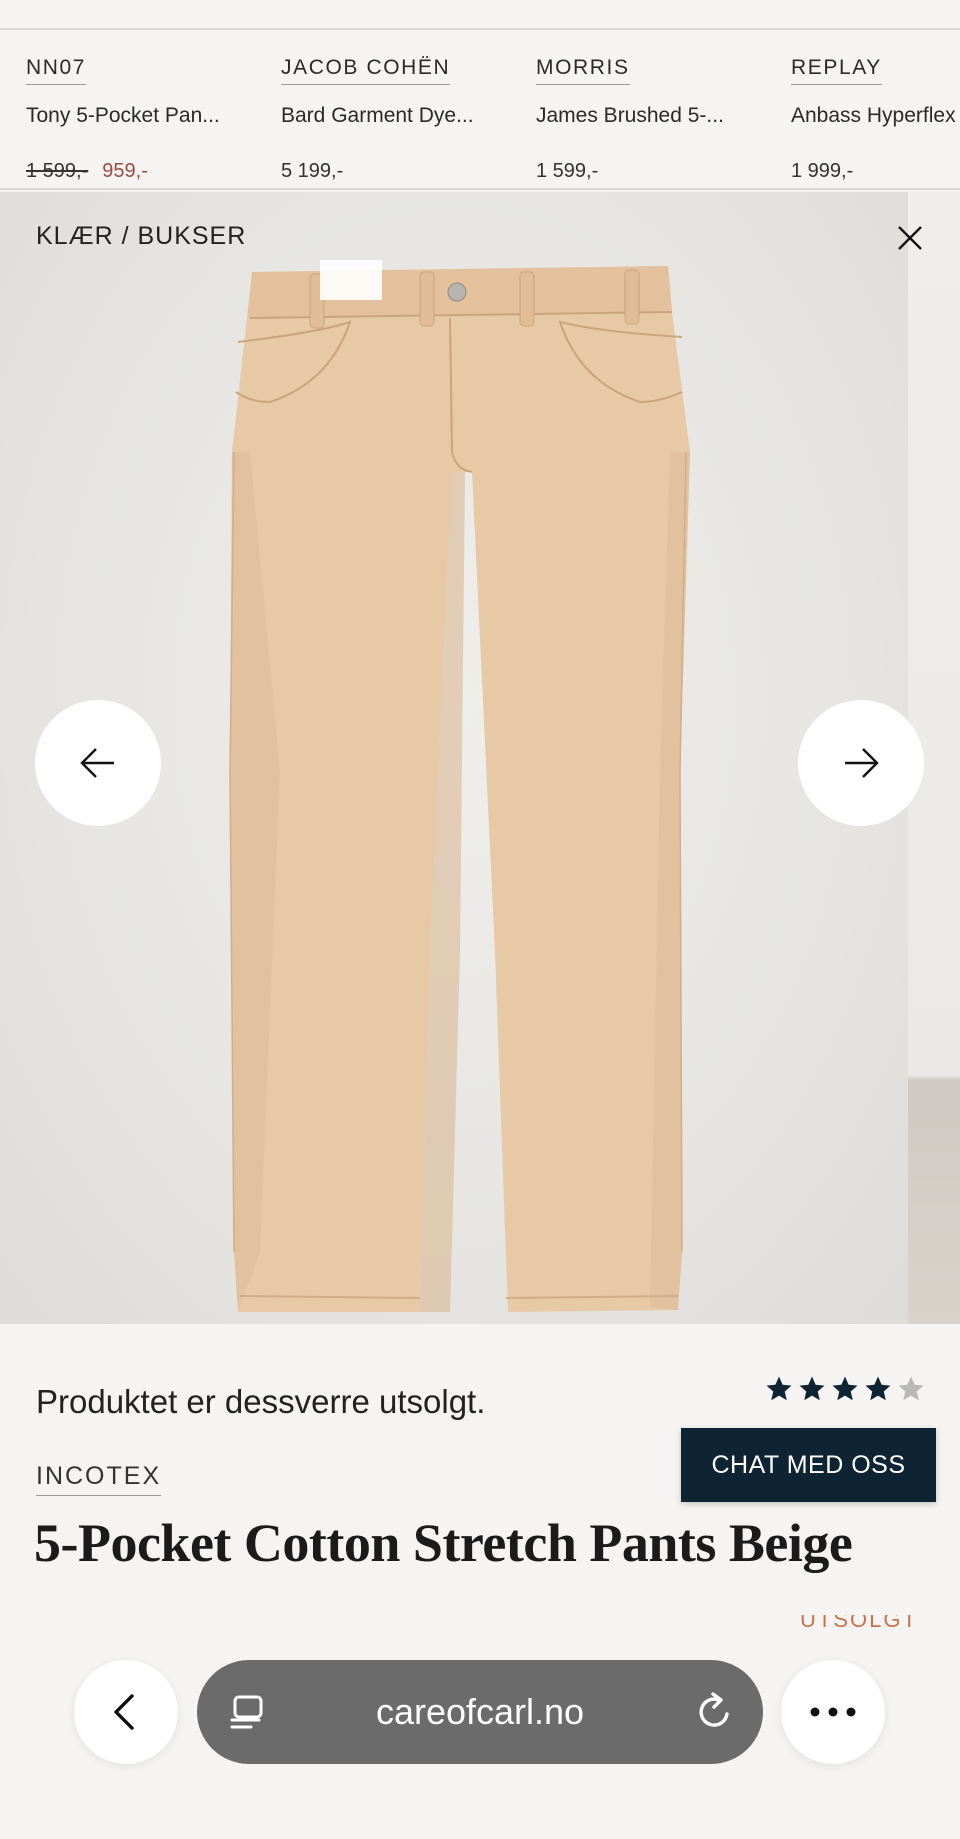 Image resolution: width=960 pixels, height=1839 pixels. I want to click on star-empty-icon, so click(911, 1388).